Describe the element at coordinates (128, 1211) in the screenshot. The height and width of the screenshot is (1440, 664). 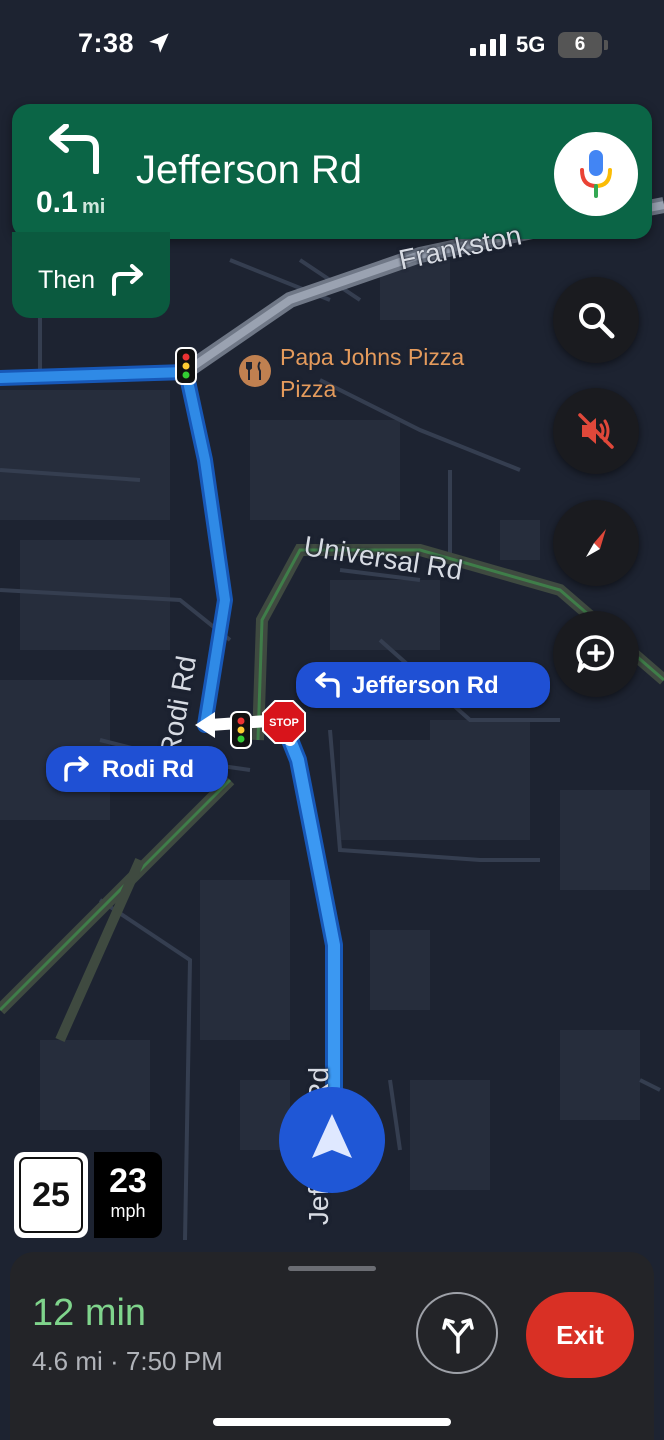
I see `current-speed-unit: mph` at that location.